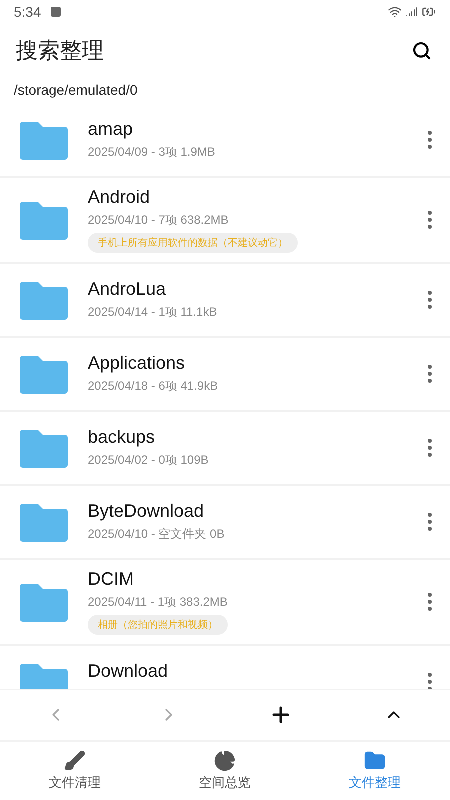 The width and height of the screenshot is (450, 800). What do you see at coordinates (152, 152) in the screenshot?
I see `folder-meta: 2025/04/09 - 3项 1.9MB` at bounding box center [152, 152].